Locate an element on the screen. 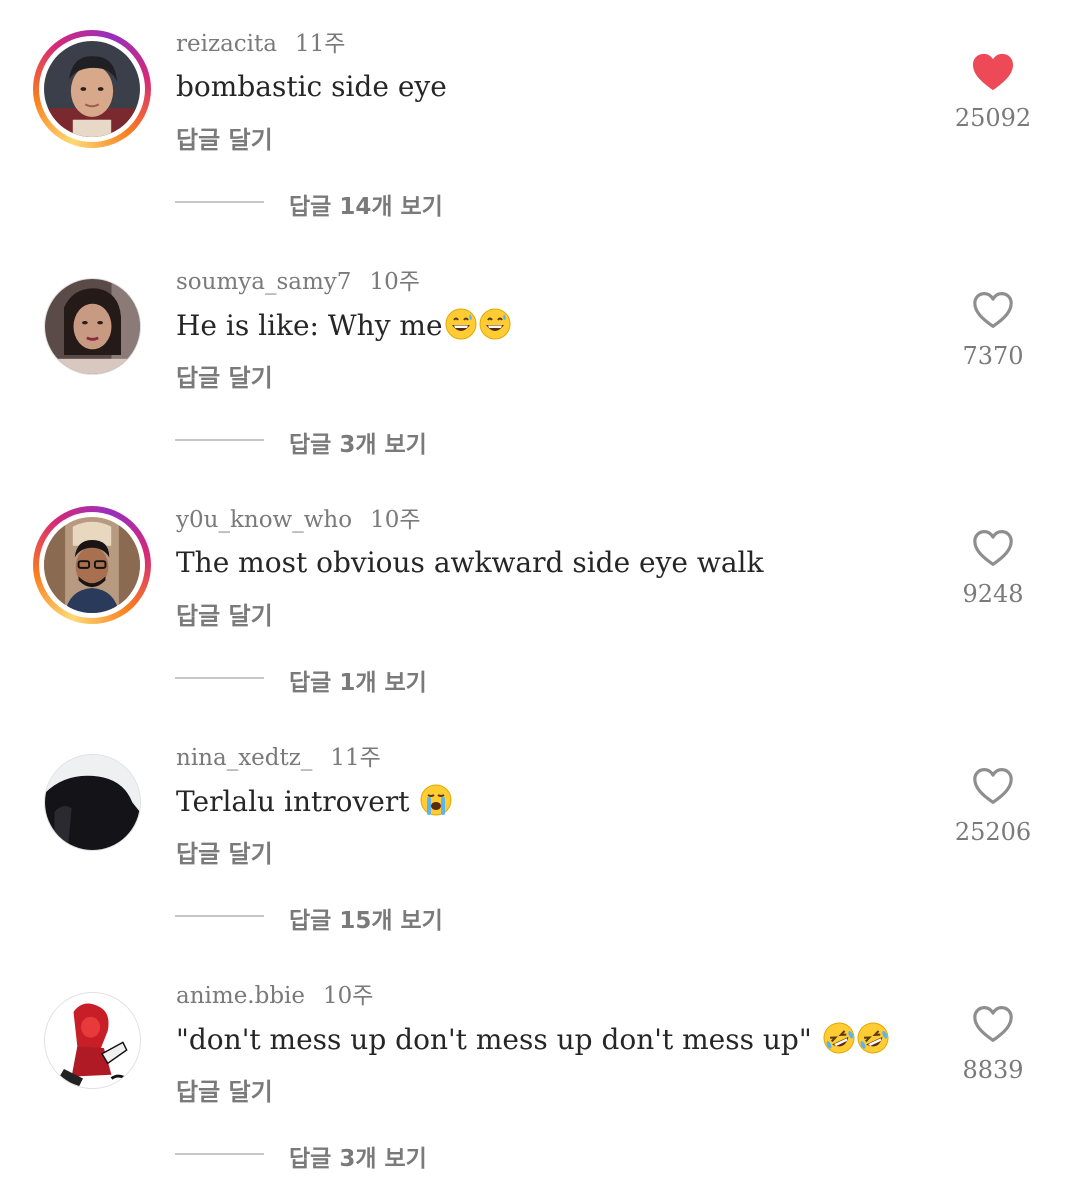 This screenshot has height=1190, width=1080. comment-meta: nina_xedtz_ 11주 is located at coordinates (278, 755).